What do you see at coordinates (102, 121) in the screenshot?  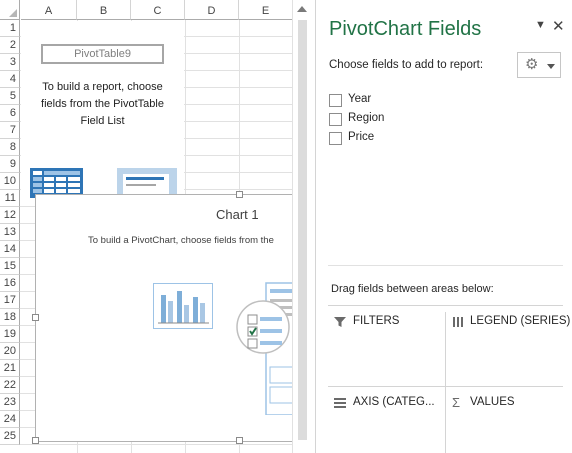 I see `pivot-help-line: Field List` at bounding box center [102, 121].